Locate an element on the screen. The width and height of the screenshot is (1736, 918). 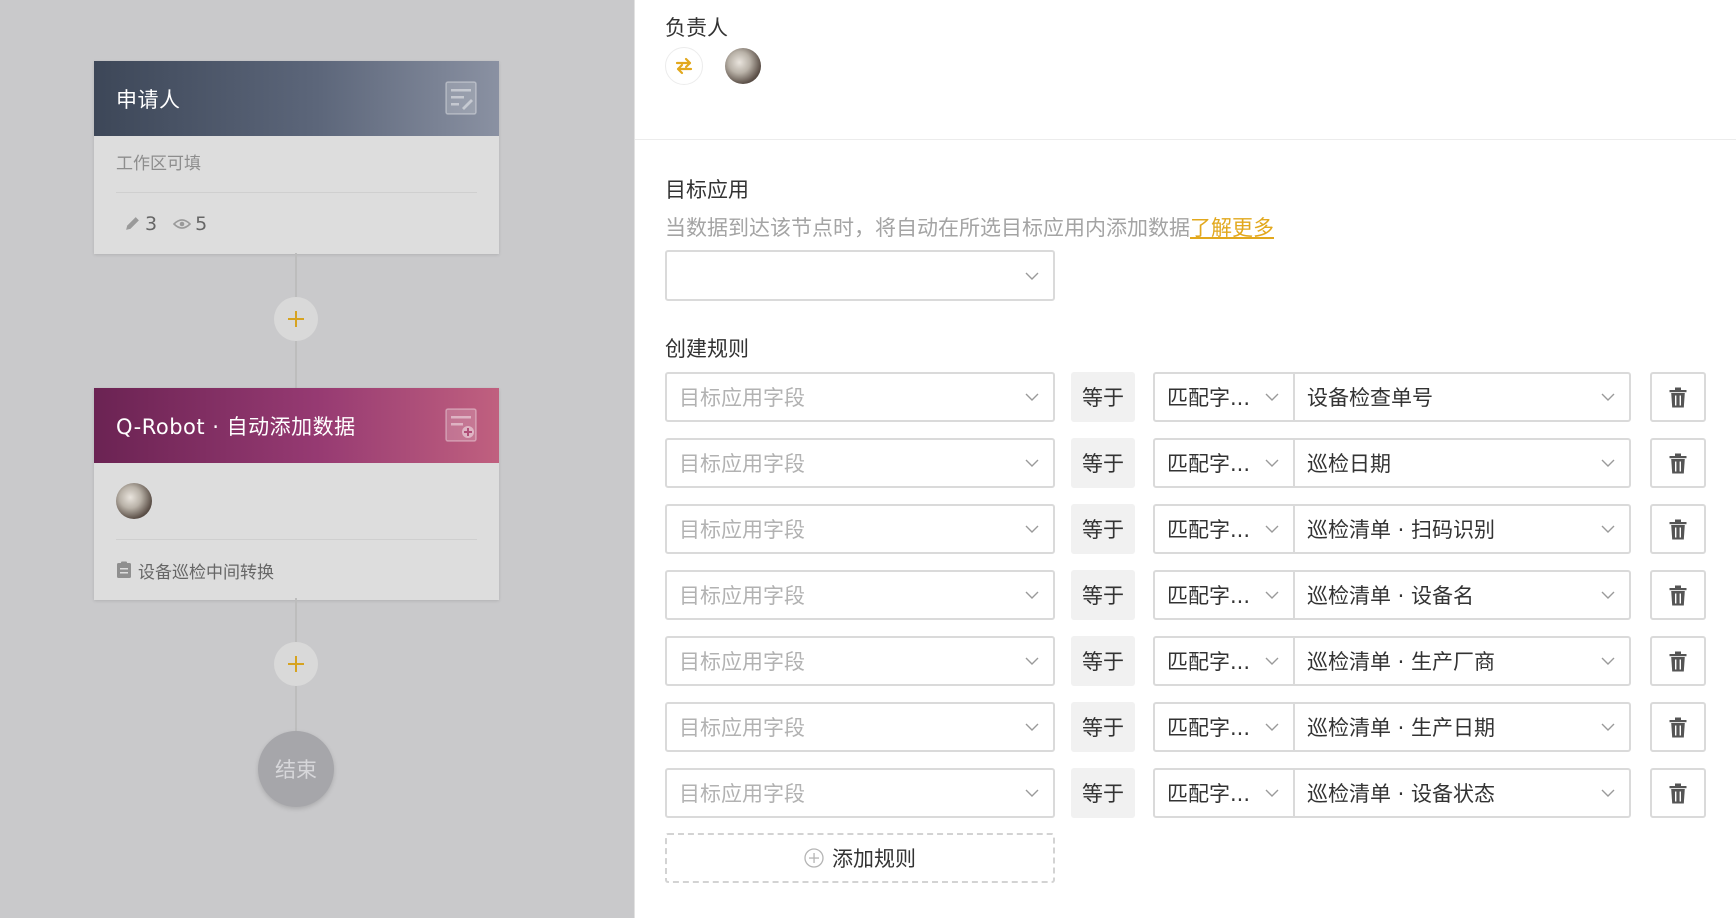
target-app-description: 当数据到达该节点时，将自动在所选目标应用内添加数据了解更多 is located at coordinates (969, 227).